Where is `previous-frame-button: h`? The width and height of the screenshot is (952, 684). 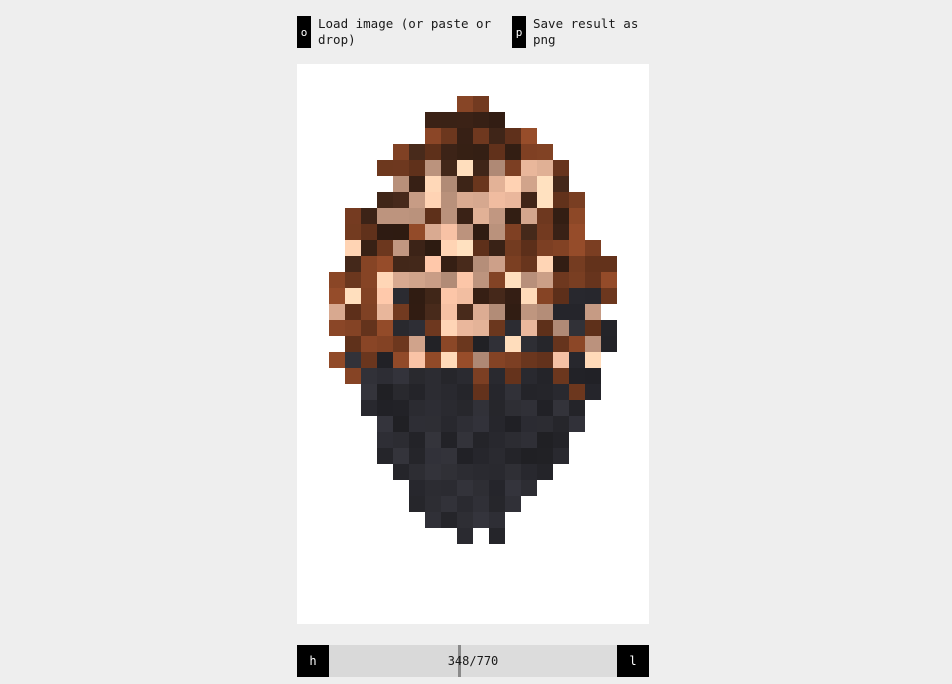
previous-frame-button: h is located at coordinates (313, 661).